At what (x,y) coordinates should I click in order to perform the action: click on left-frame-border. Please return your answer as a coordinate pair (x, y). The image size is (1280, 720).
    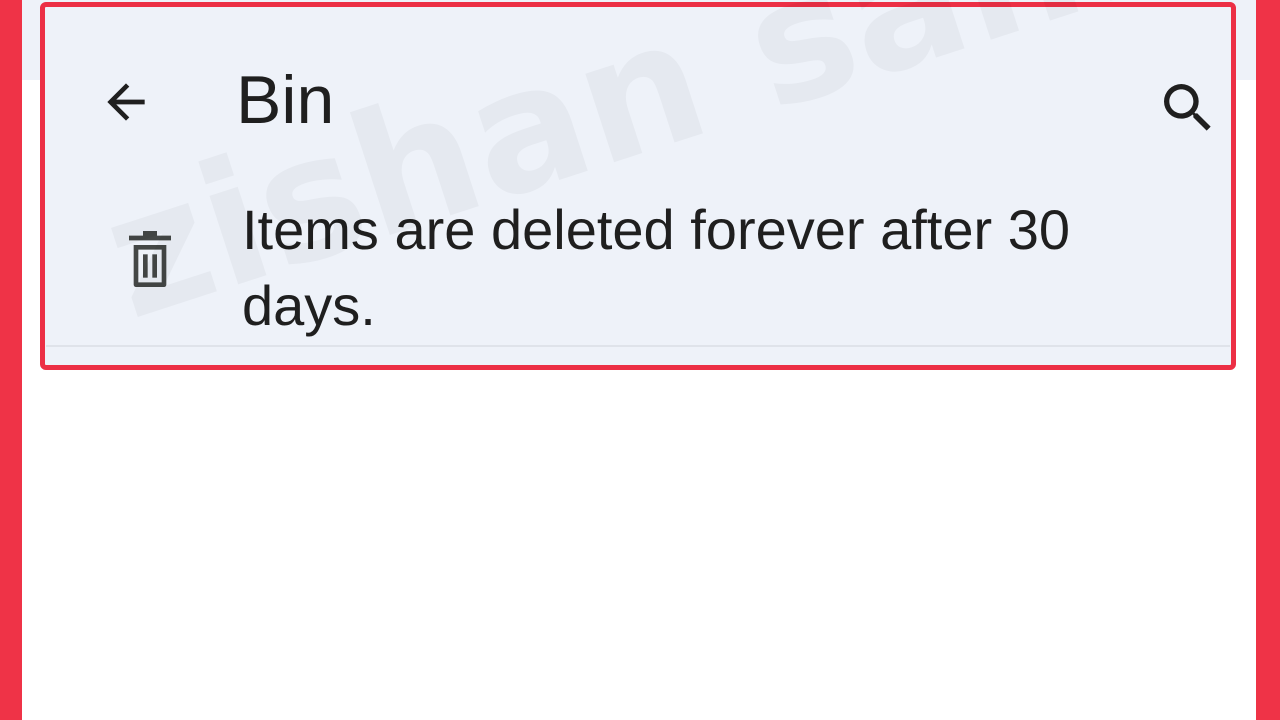
    Looking at the image, I should click on (11, 360).